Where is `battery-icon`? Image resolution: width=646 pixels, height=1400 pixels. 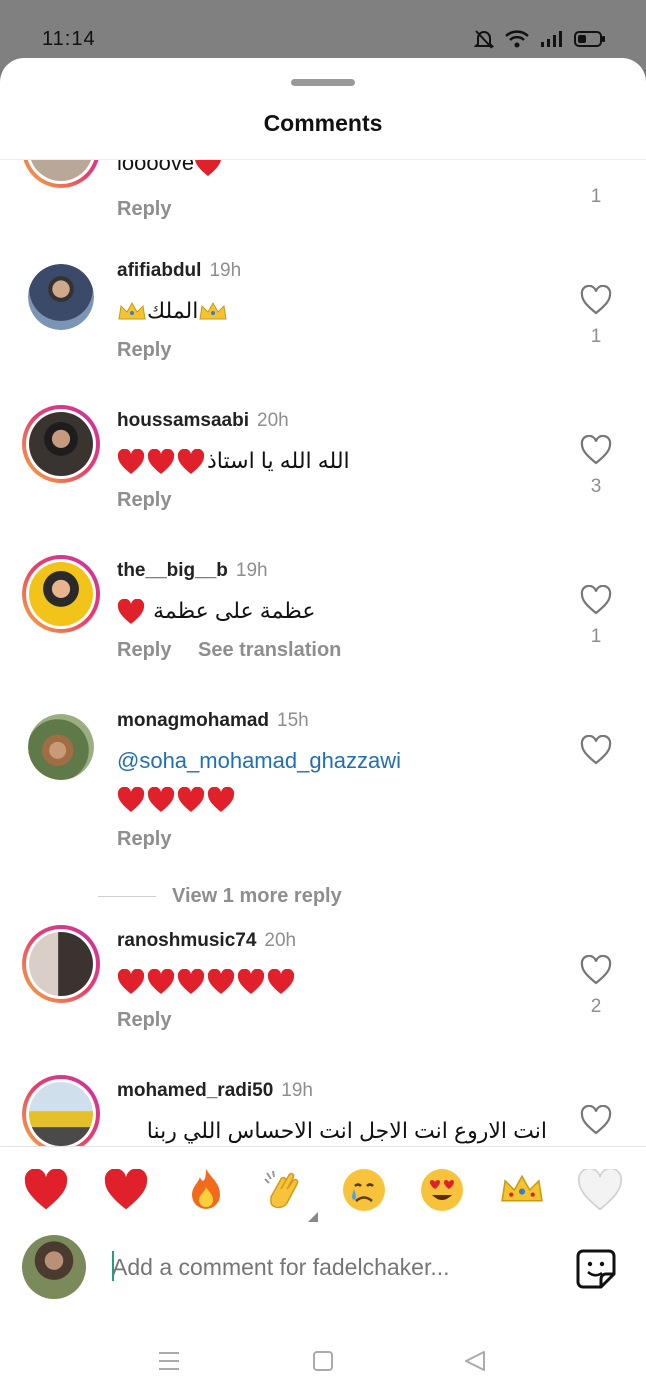
battery-icon is located at coordinates (589, 39).